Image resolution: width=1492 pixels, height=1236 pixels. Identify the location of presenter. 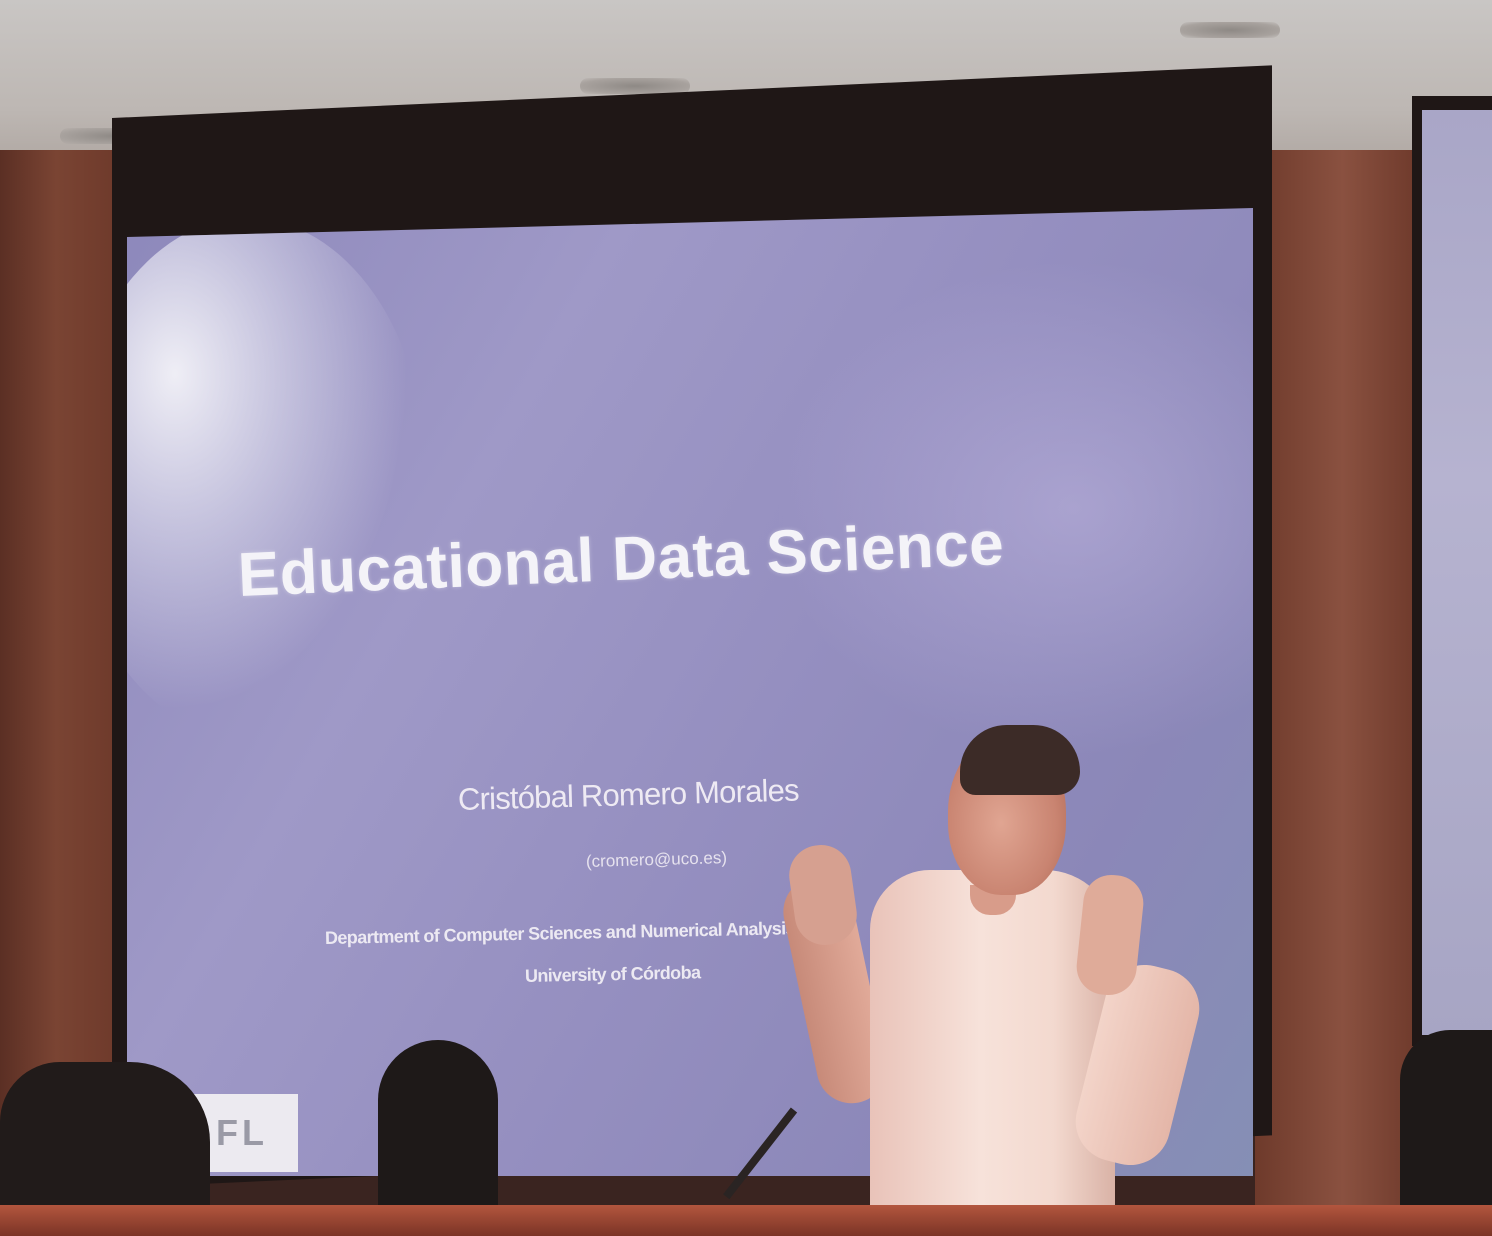
(998, 980).